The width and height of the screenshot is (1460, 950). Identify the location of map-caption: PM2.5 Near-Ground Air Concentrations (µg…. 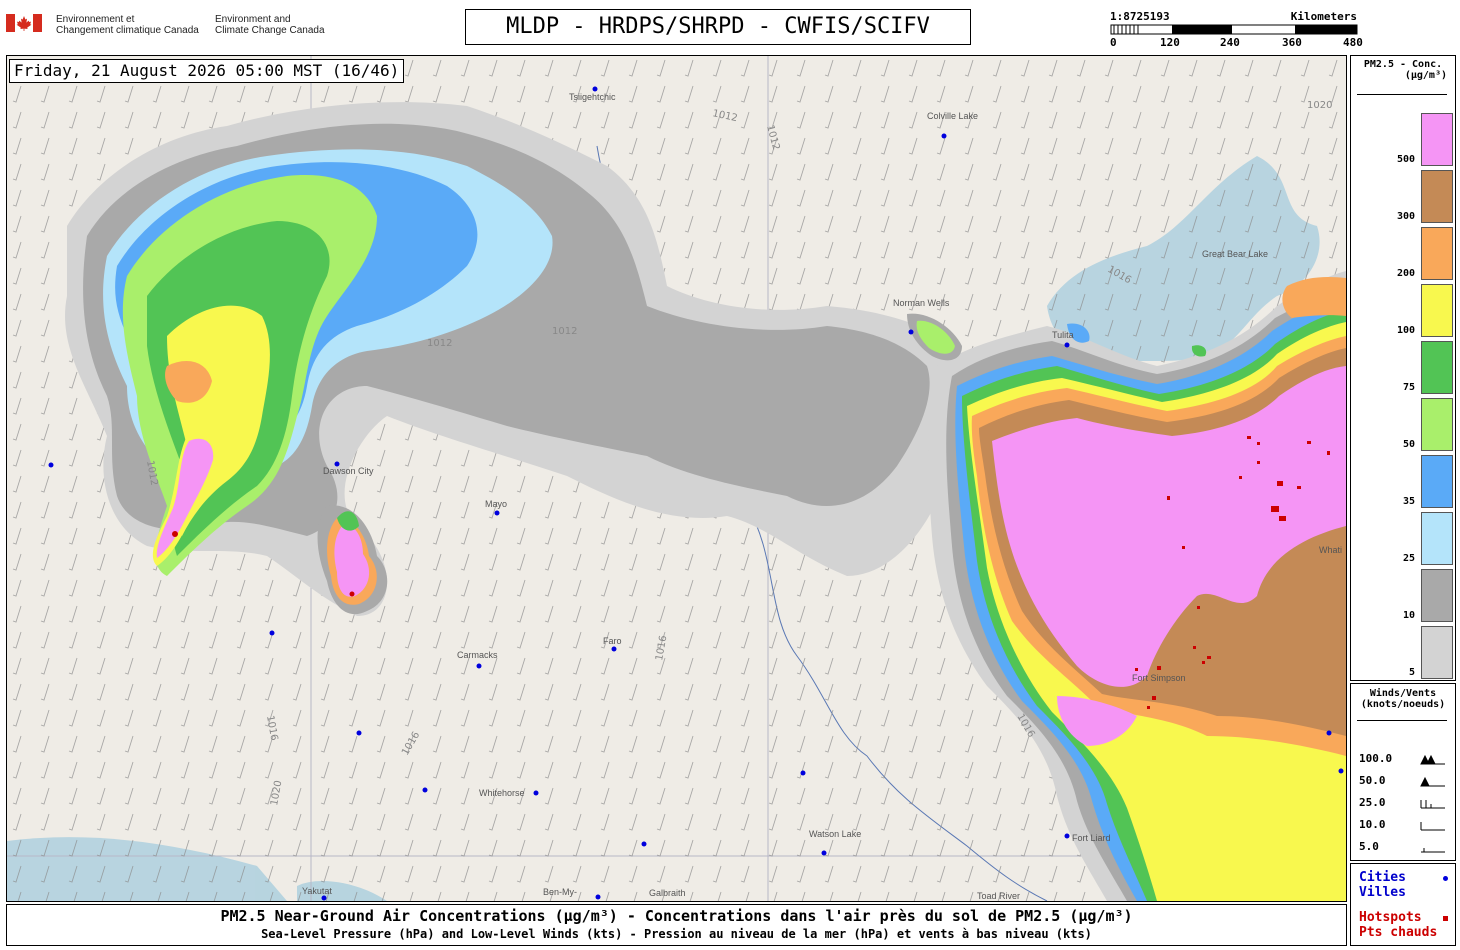
(676, 925).